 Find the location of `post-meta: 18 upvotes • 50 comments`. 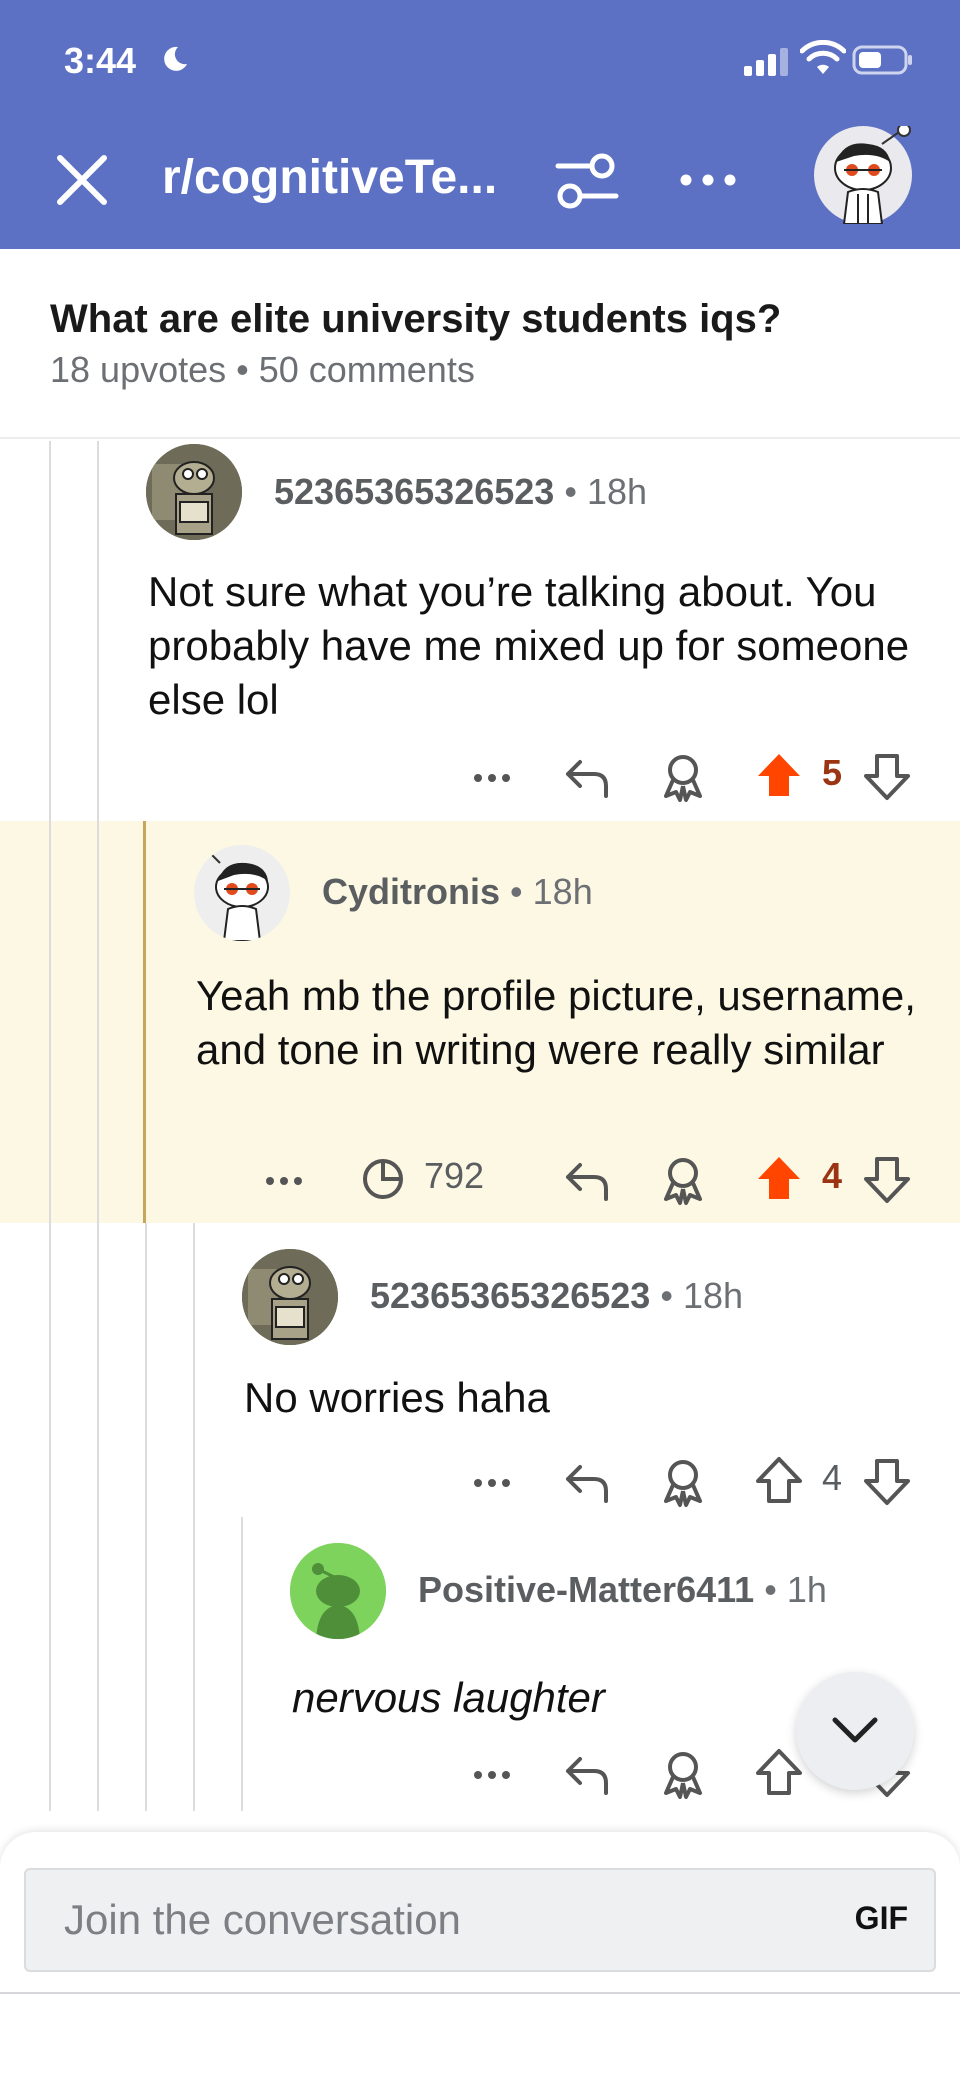

post-meta: 18 upvotes • 50 comments is located at coordinates (262, 369).